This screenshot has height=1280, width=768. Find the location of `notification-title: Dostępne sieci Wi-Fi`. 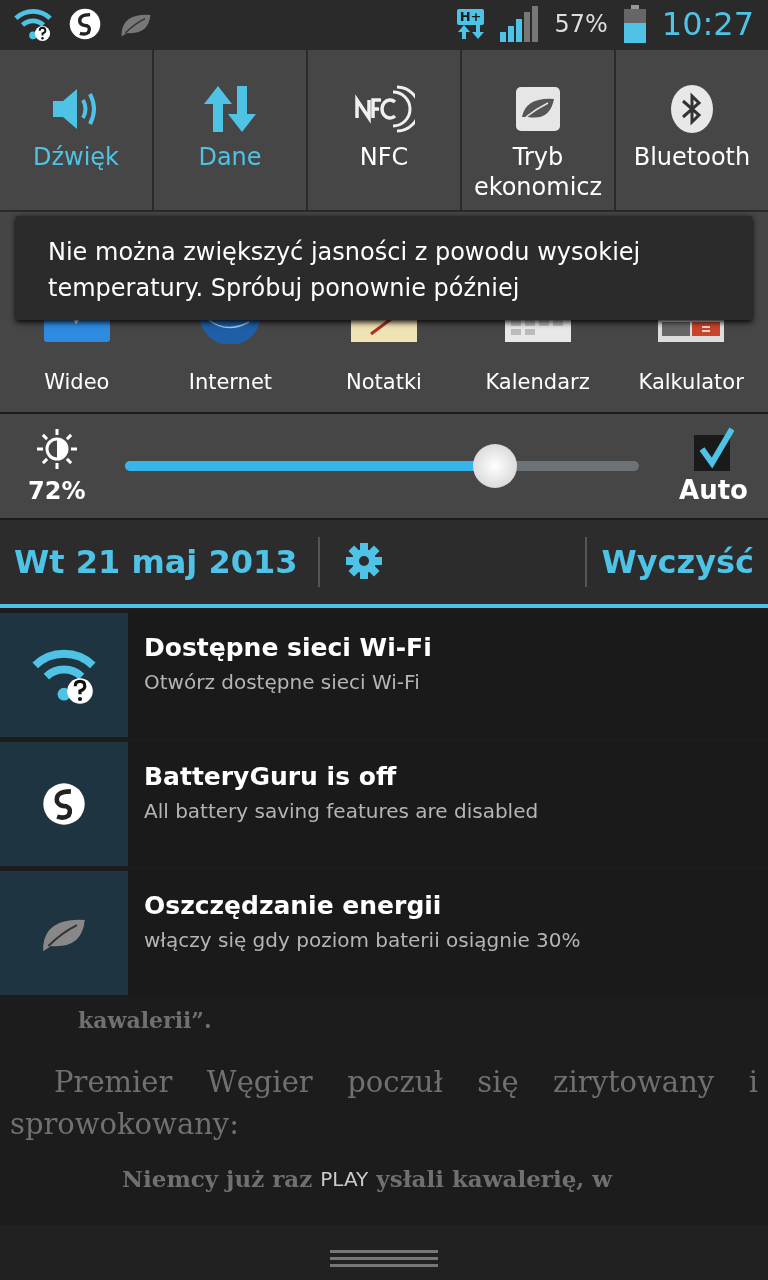

notification-title: Dostępne sieci Wi-Fi is located at coordinates (288, 647).